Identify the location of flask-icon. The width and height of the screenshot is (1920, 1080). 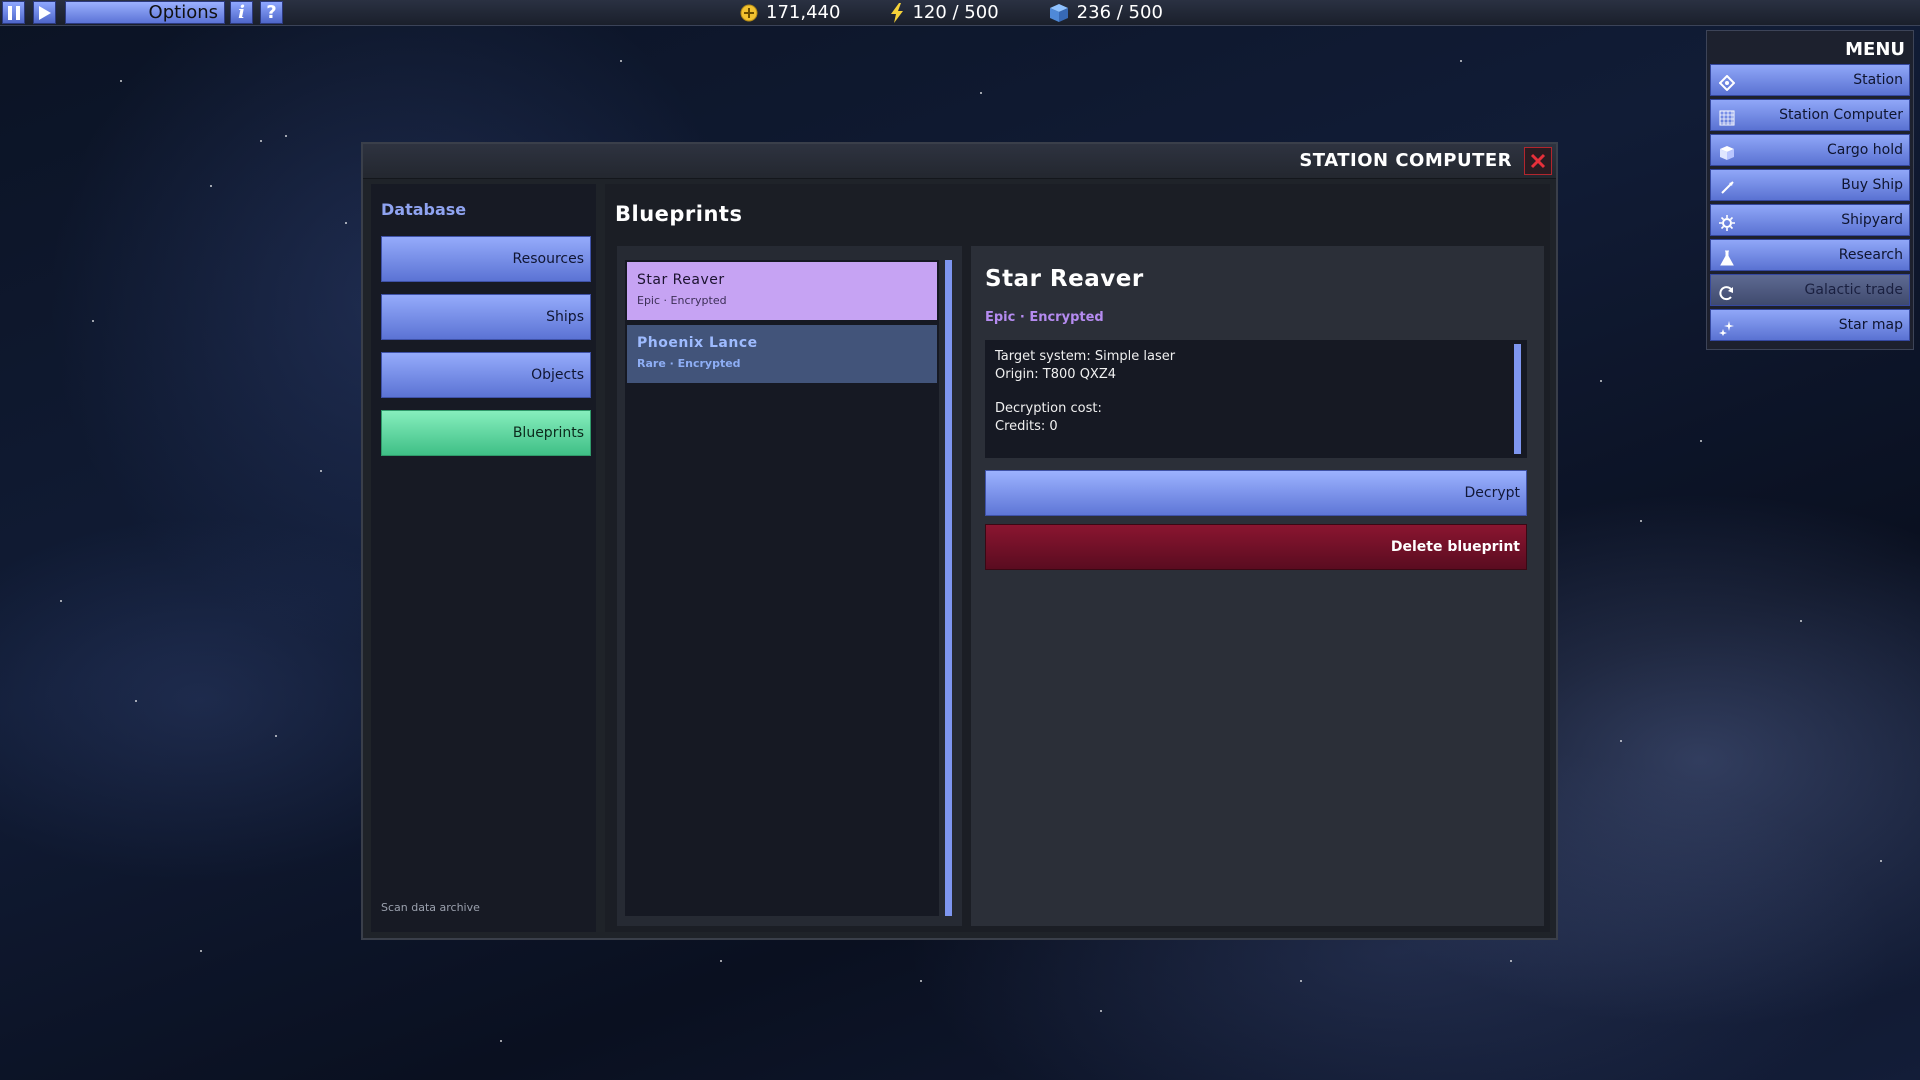
(1727, 262).